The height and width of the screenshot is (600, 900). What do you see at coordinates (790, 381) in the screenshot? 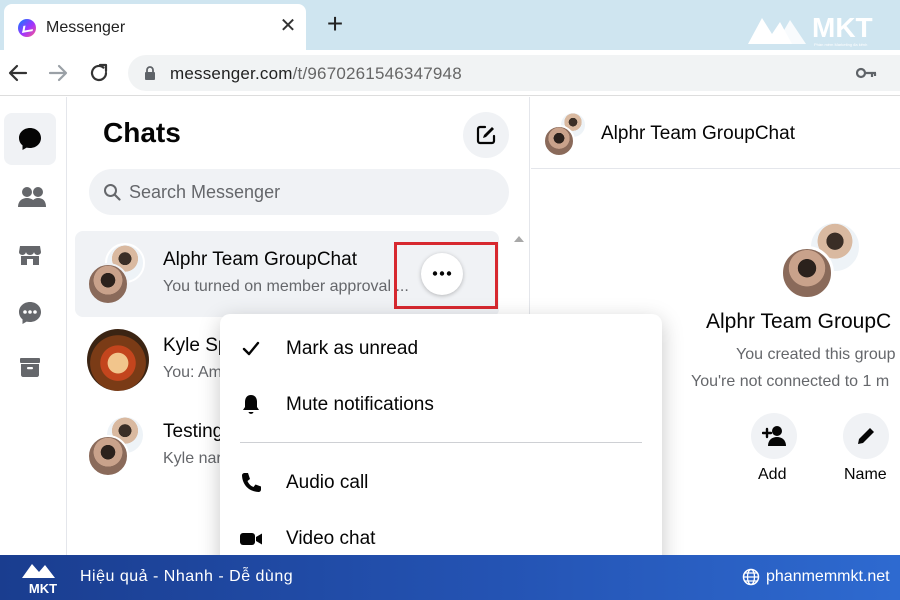
I see `info-connection-text: You're not connected to 1 m` at bounding box center [790, 381].